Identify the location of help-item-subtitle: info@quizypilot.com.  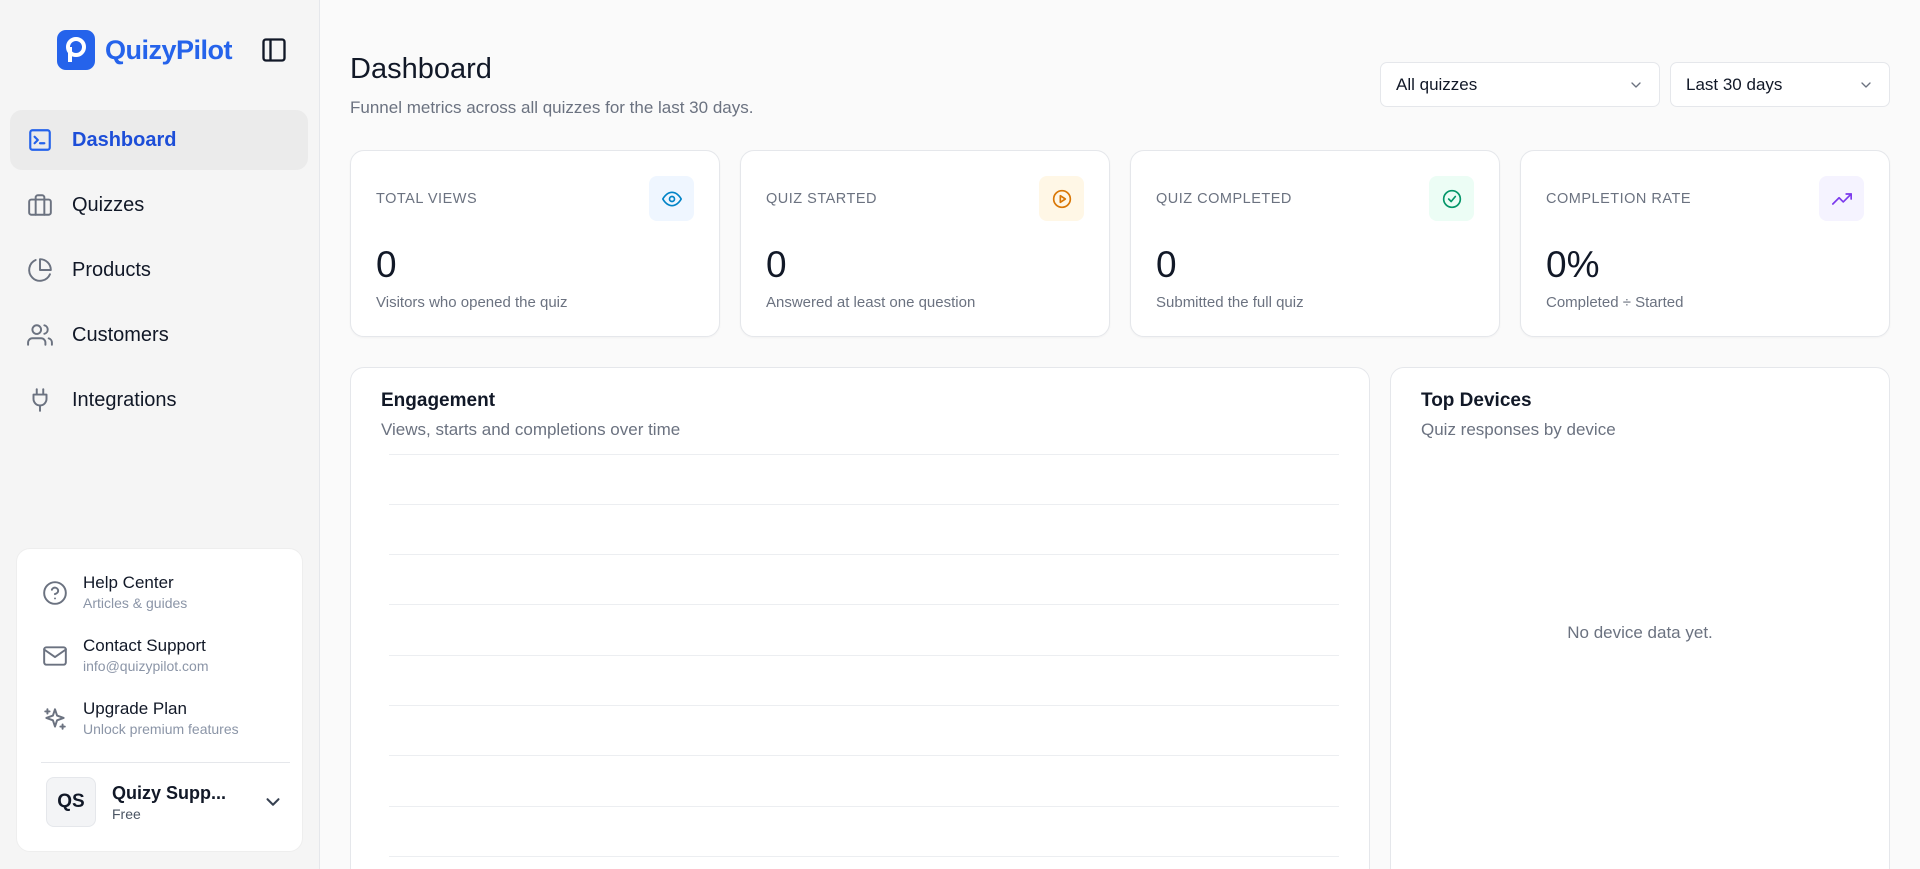
(146, 666).